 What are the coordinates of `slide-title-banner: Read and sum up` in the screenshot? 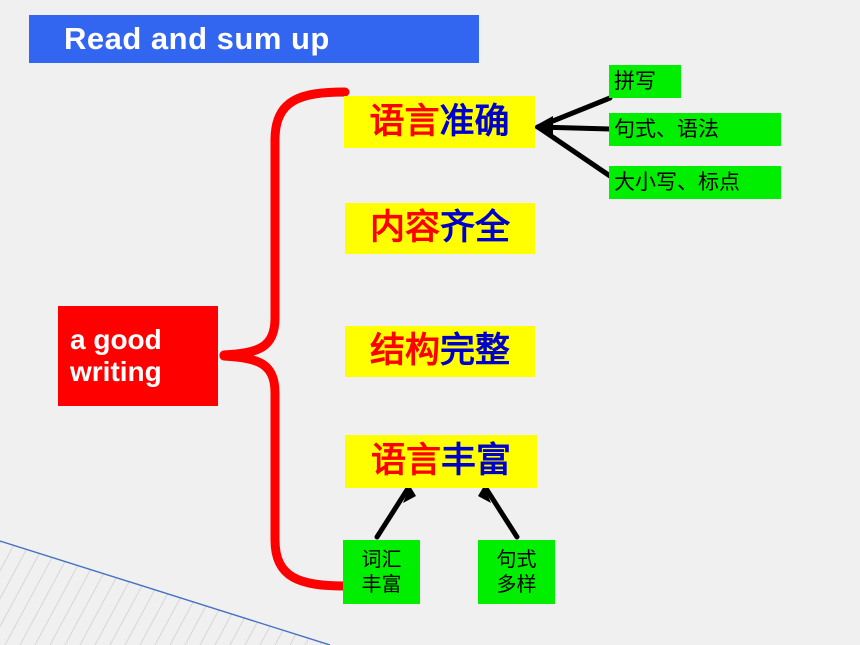 It's located at (254, 39).